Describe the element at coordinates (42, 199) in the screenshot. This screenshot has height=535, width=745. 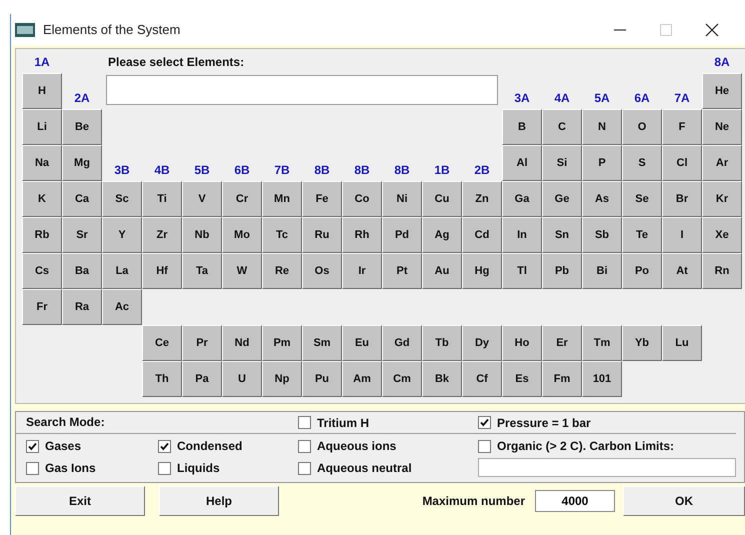
I see `element-button: K` at that location.